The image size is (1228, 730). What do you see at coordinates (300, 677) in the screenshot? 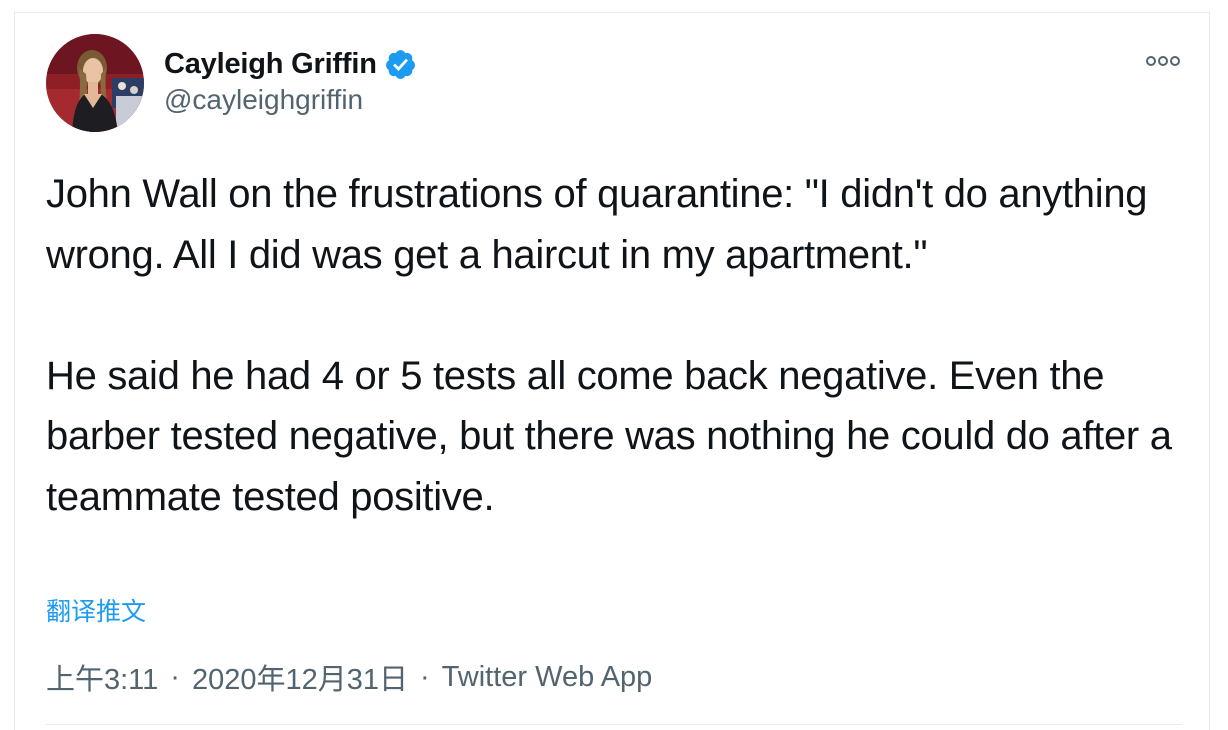
I see `tweet-date: 2020年12月31日` at bounding box center [300, 677].